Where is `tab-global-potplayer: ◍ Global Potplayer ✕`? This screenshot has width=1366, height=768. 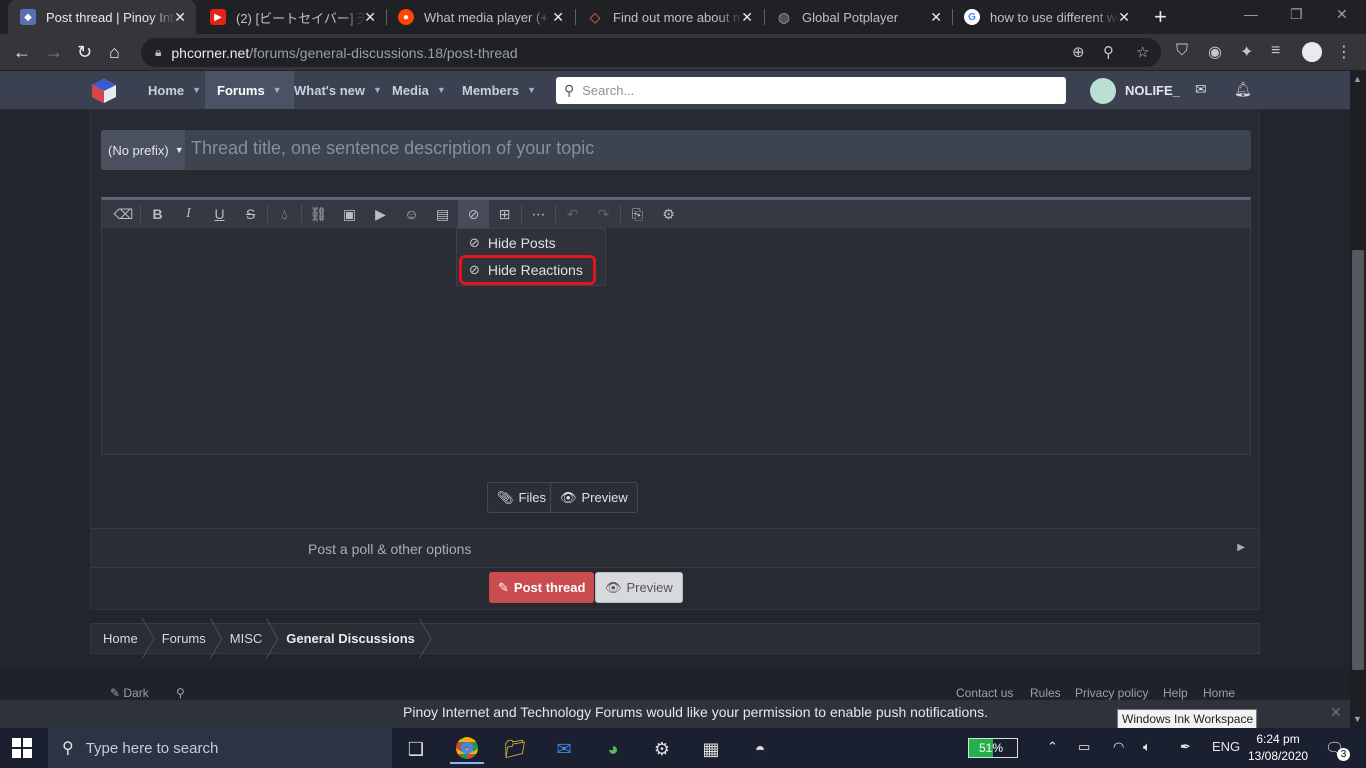 tab-global-potplayer: ◍ Global Potplayer ✕ is located at coordinates (858, 17).